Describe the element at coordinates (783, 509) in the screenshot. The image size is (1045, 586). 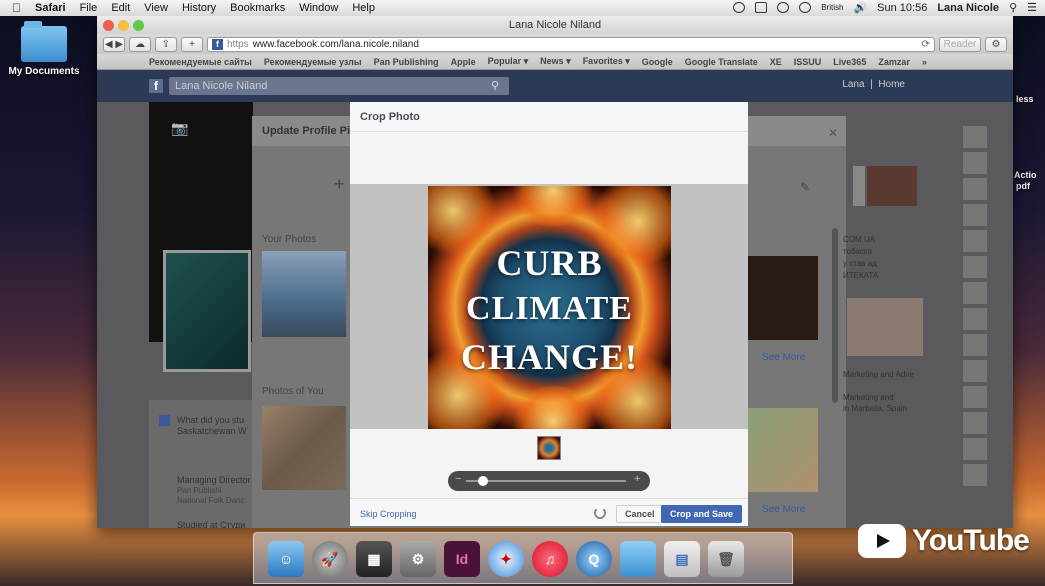
I see `see-more-link-2: See More` at that location.